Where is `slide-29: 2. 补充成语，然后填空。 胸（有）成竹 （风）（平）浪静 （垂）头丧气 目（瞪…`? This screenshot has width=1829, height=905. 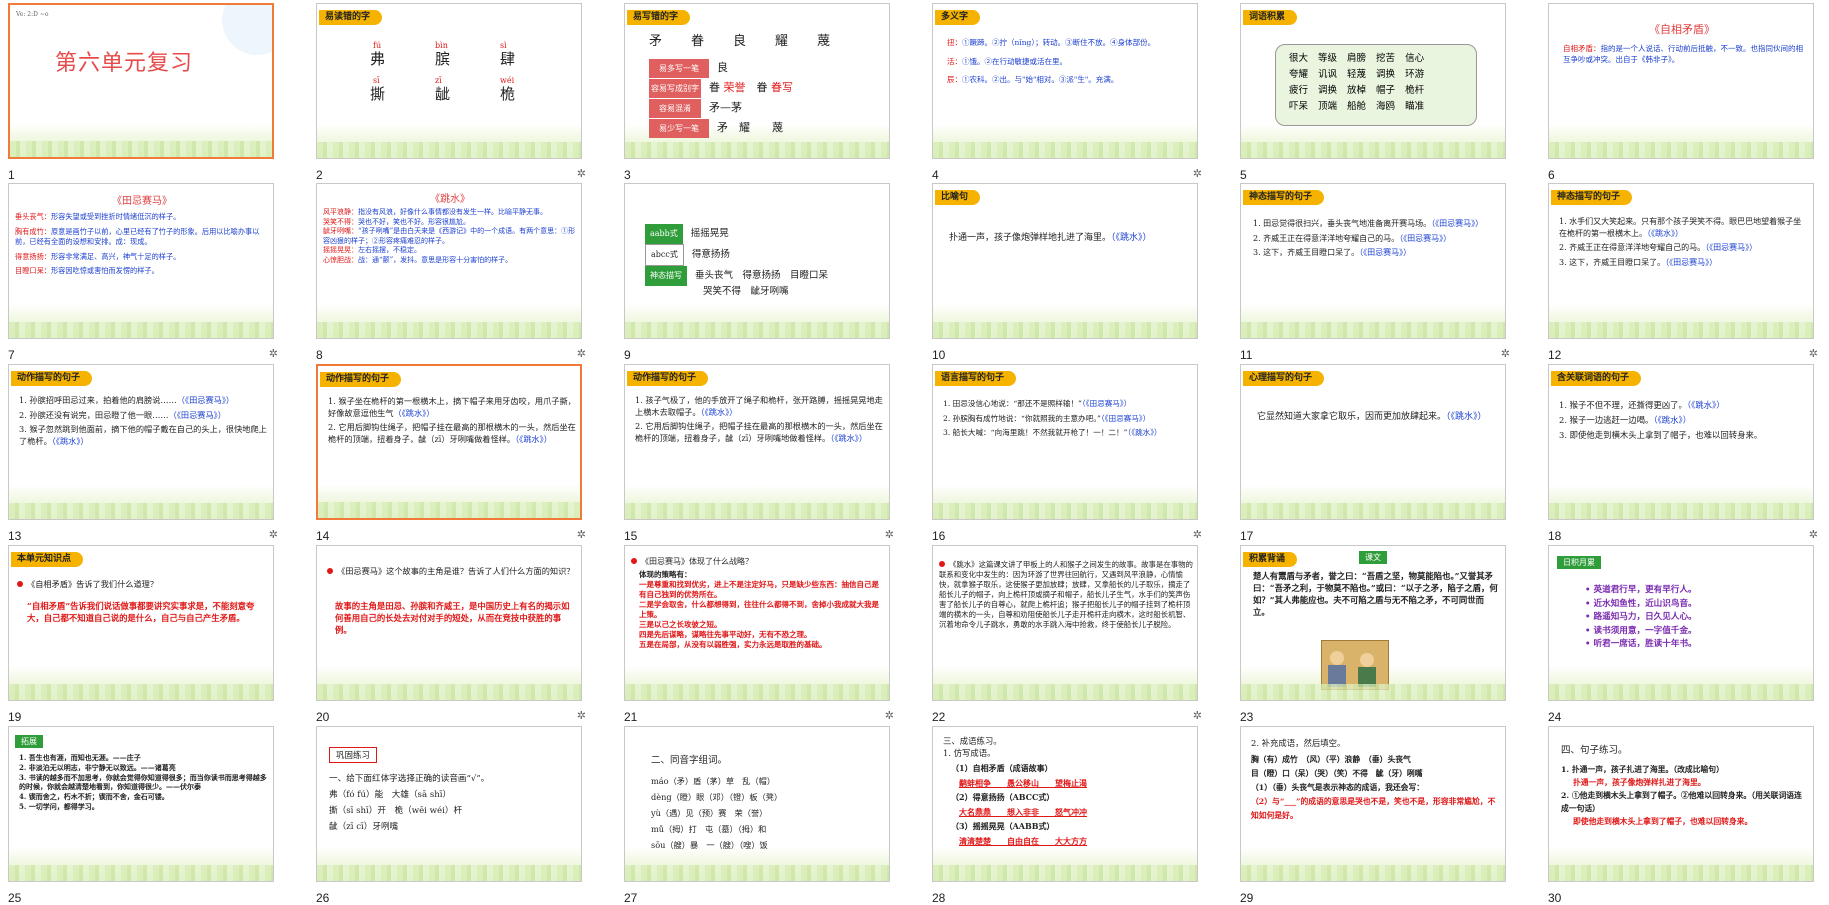
slide-29: 2. 补充成语，然后填空。 胸（有）成竹 （风）（平）浪静 （垂）头丧气 目（瞪… is located at coordinates (1373, 804).